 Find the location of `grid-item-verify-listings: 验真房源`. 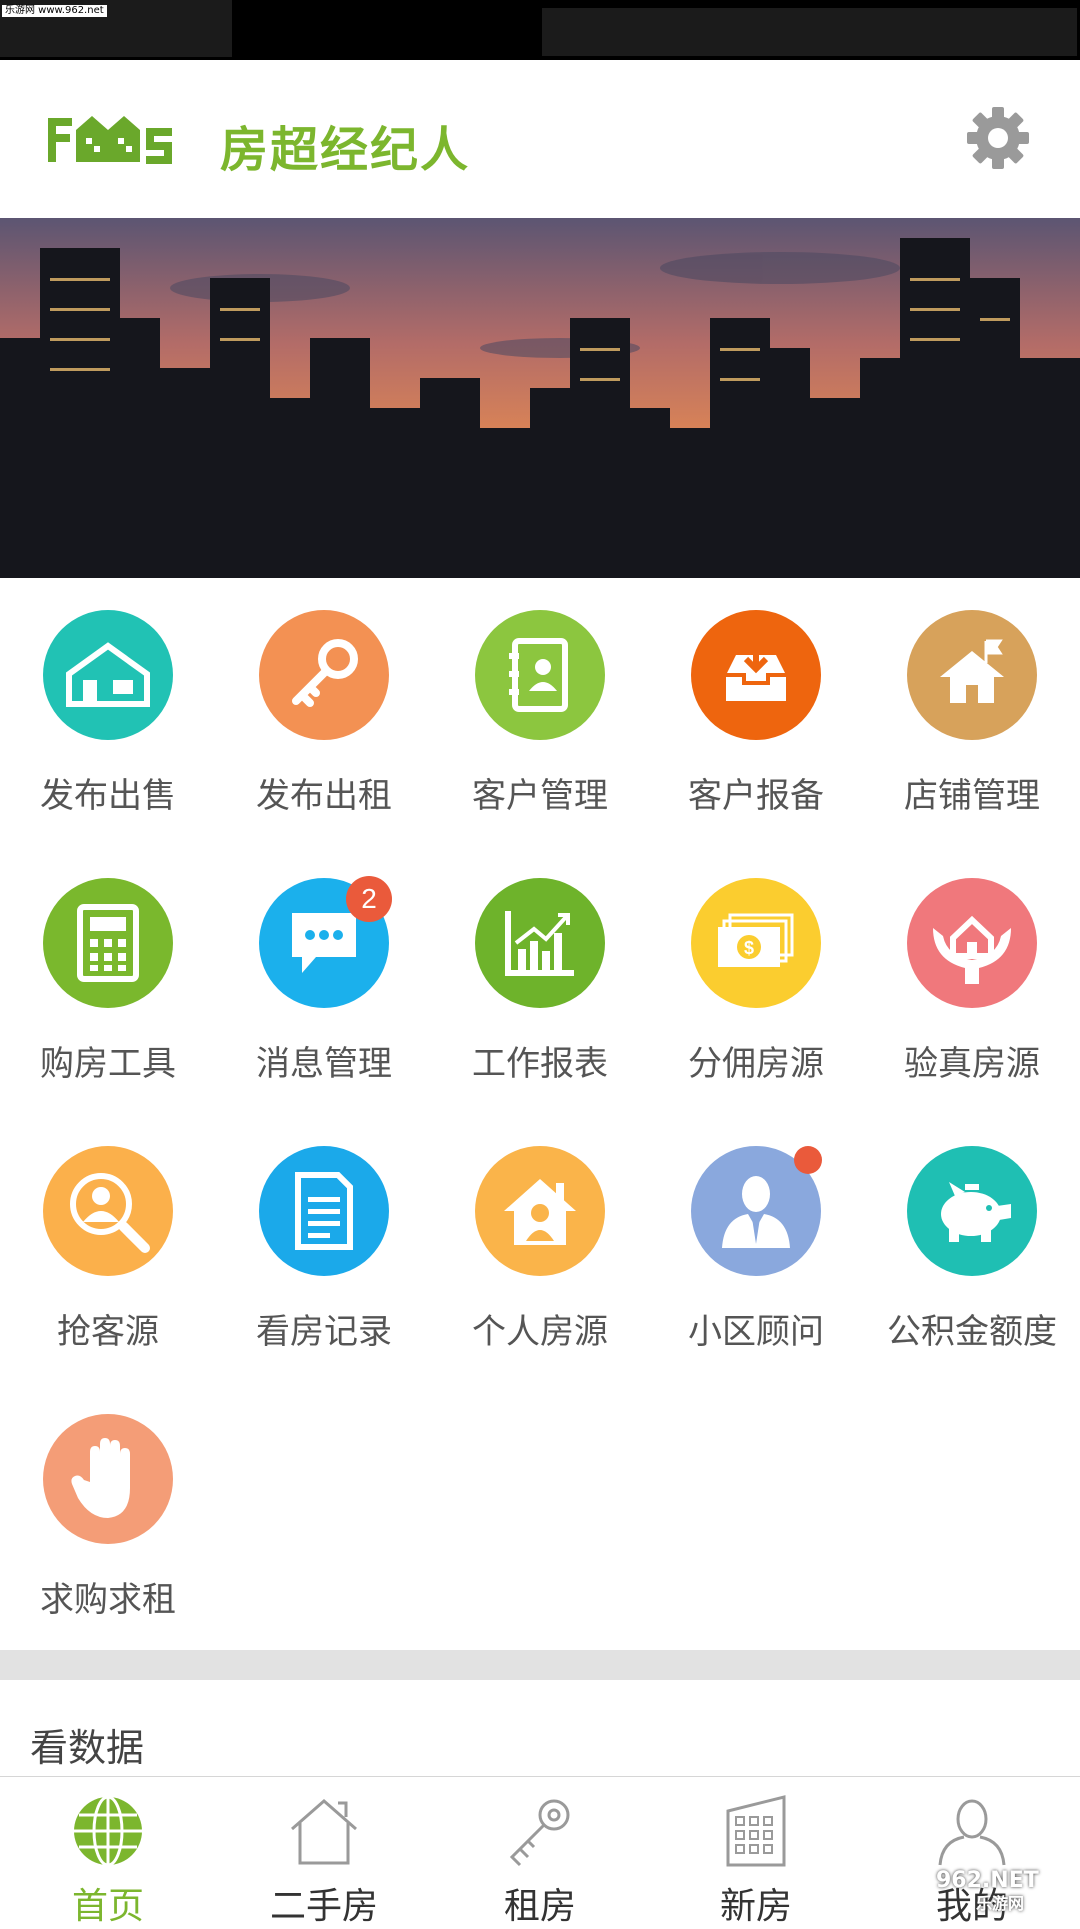

grid-item-verify-listings: 验真房源 is located at coordinates (972, 980).